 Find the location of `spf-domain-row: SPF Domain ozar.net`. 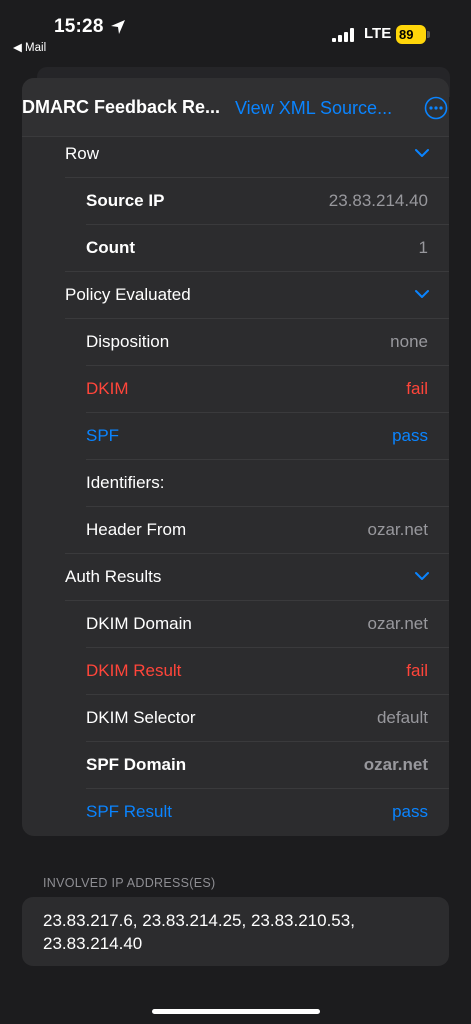

spf-domain-row: SPF Domain ozar.net is located at coordinates (267, 765).